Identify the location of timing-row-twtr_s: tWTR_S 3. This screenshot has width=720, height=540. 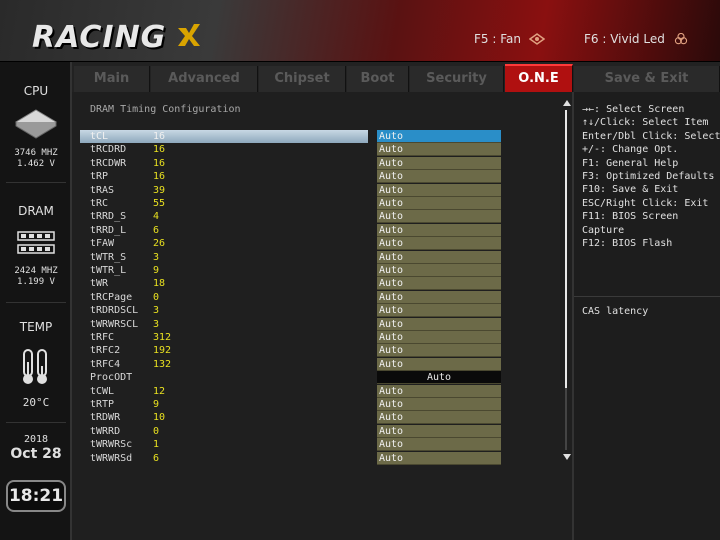
(224, 257).